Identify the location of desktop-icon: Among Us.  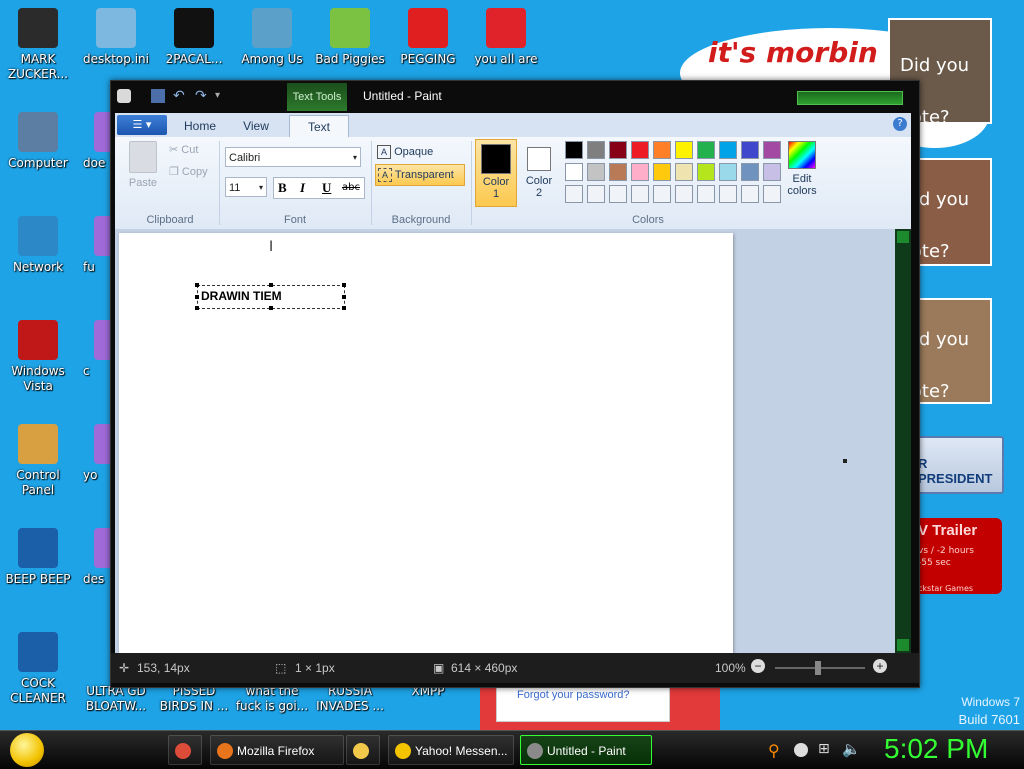
(272, 37).